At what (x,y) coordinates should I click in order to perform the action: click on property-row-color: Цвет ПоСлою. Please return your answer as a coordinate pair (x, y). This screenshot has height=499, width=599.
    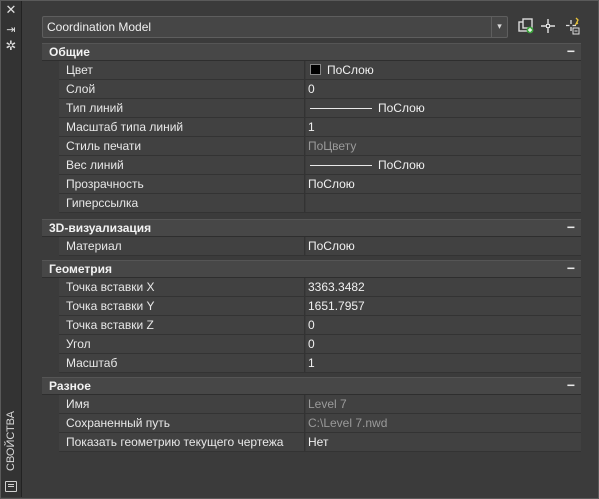
    Looking at the image, I should click on (311, 70).